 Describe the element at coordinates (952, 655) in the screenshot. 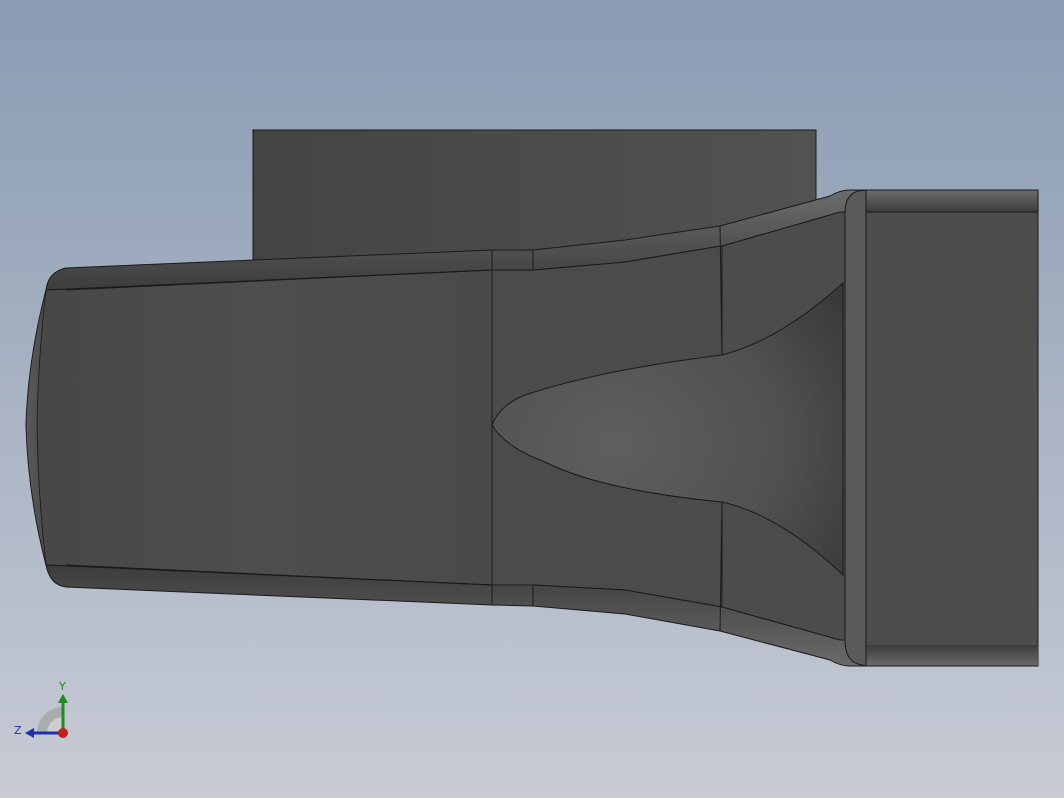

I see `right-flange-bottom-fillet` at that location.